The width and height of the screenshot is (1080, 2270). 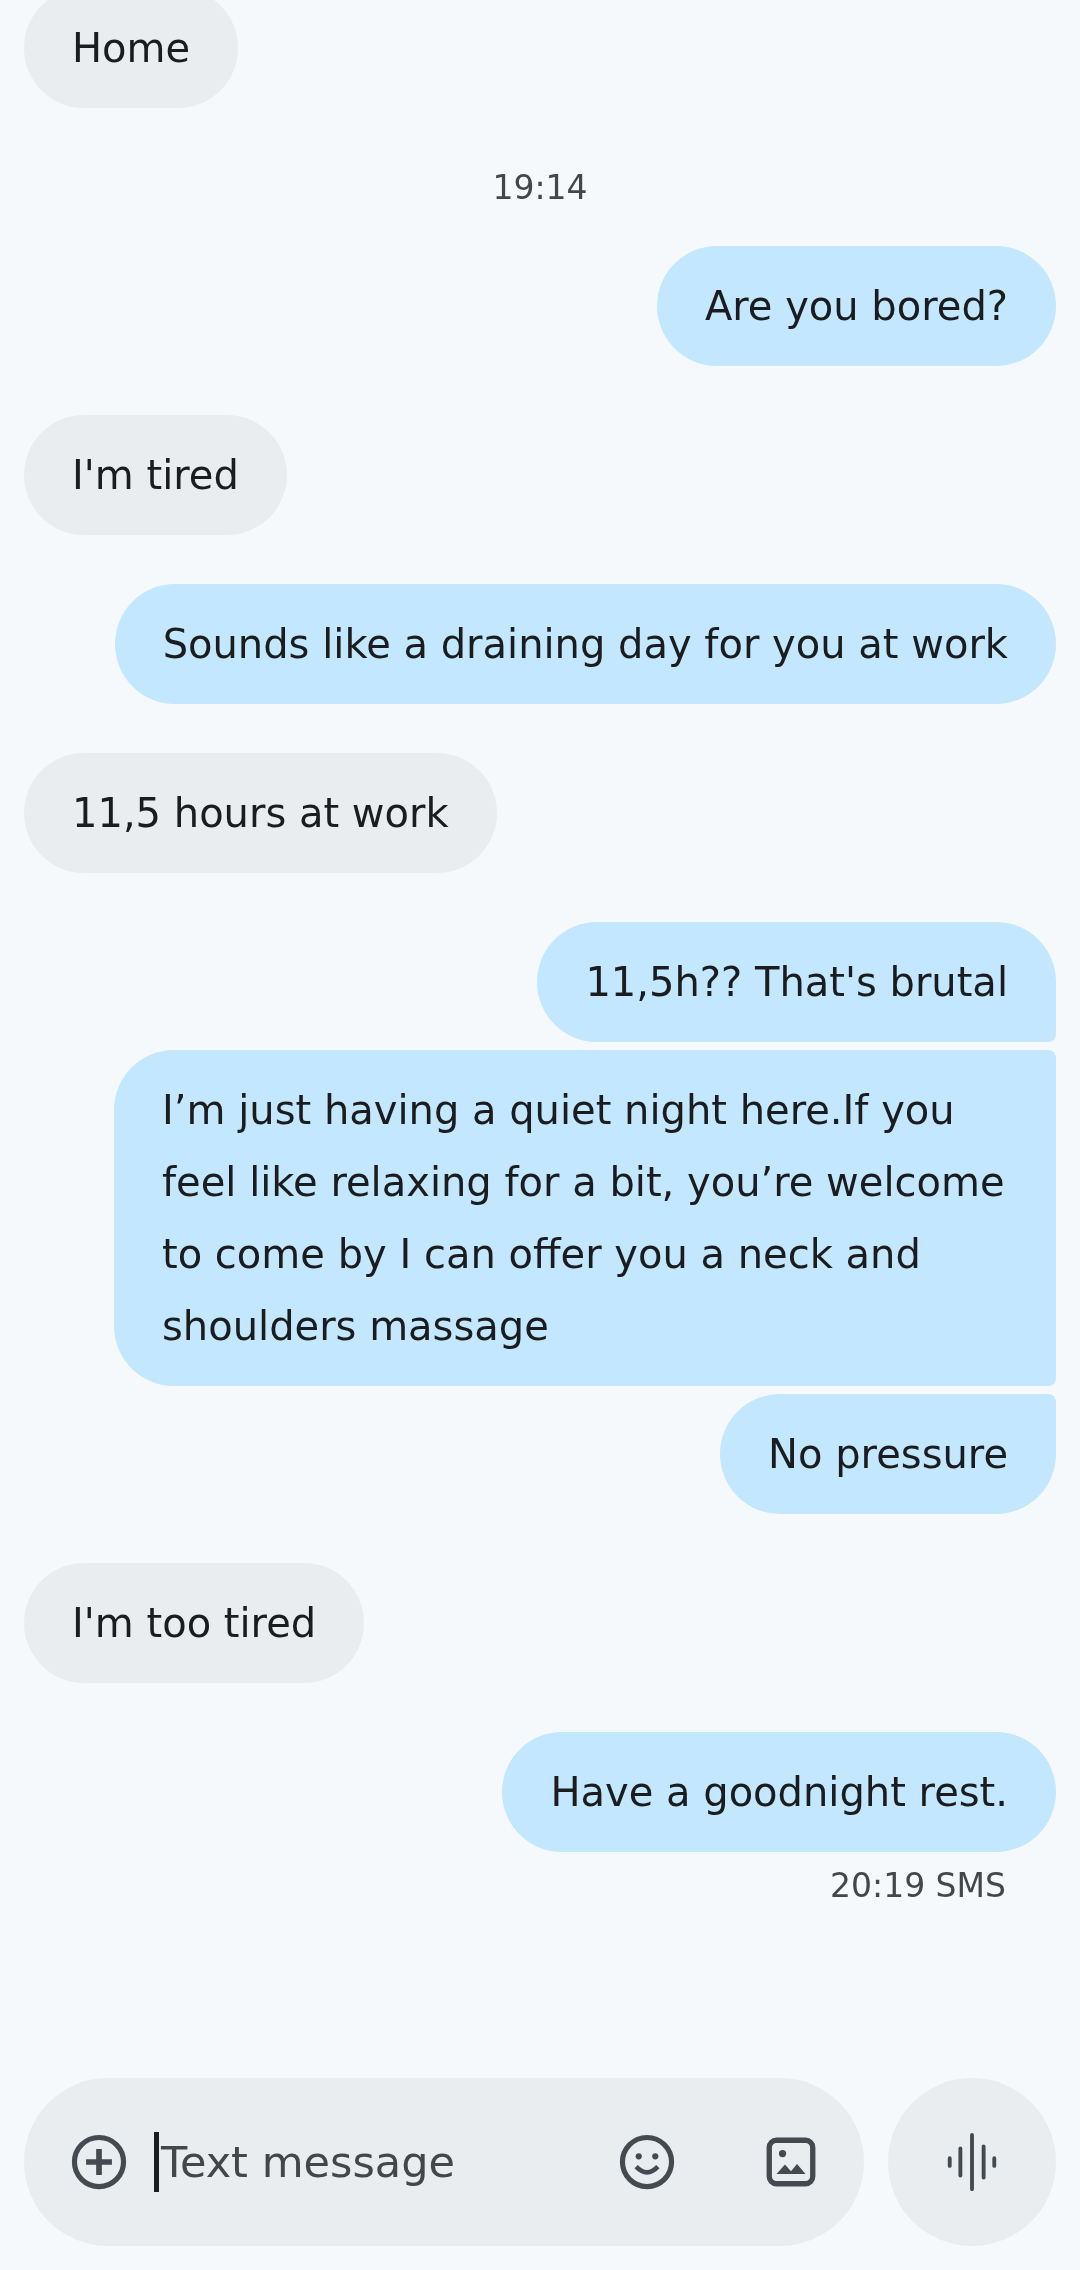 I want to click on received-message-bubble: I'm tired, so click(x=155, y=475).